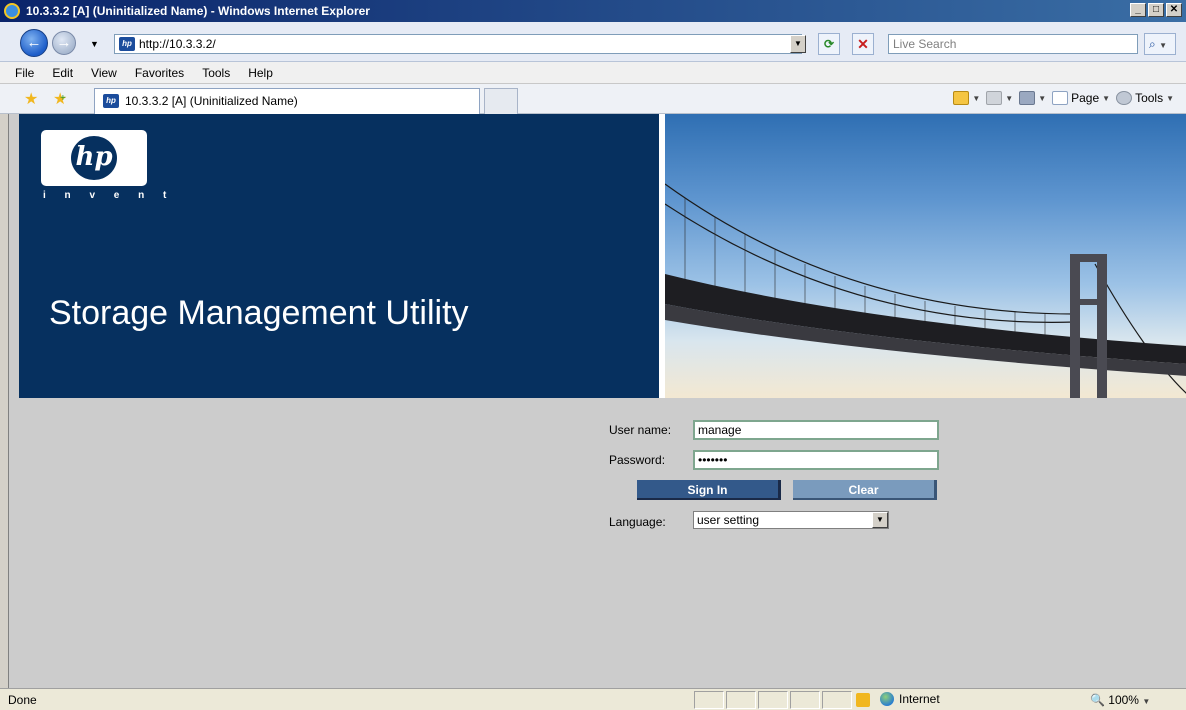 The height and width of the screenshot is (710, 1186). I want to click on search-button: ⌕ ▼, so click(1160, 44).